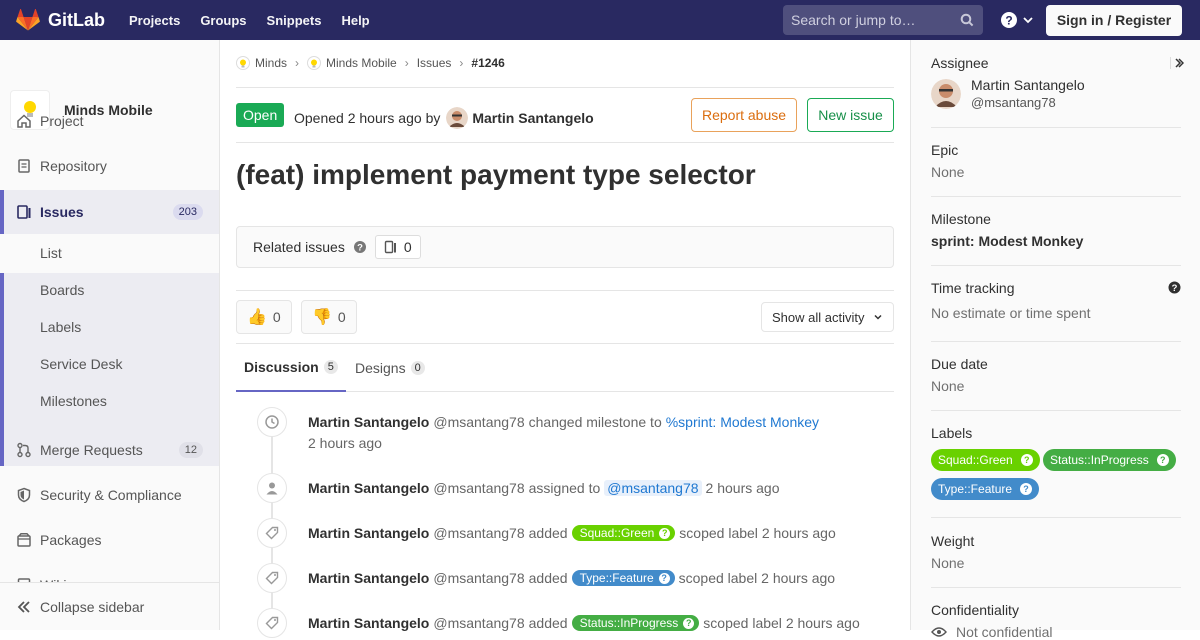 This screenshot has height=640, width=1200. Describe the element at coordinates (109, 540) in the screenshot. I see `sidebar-item-packages: Packages` at that location.